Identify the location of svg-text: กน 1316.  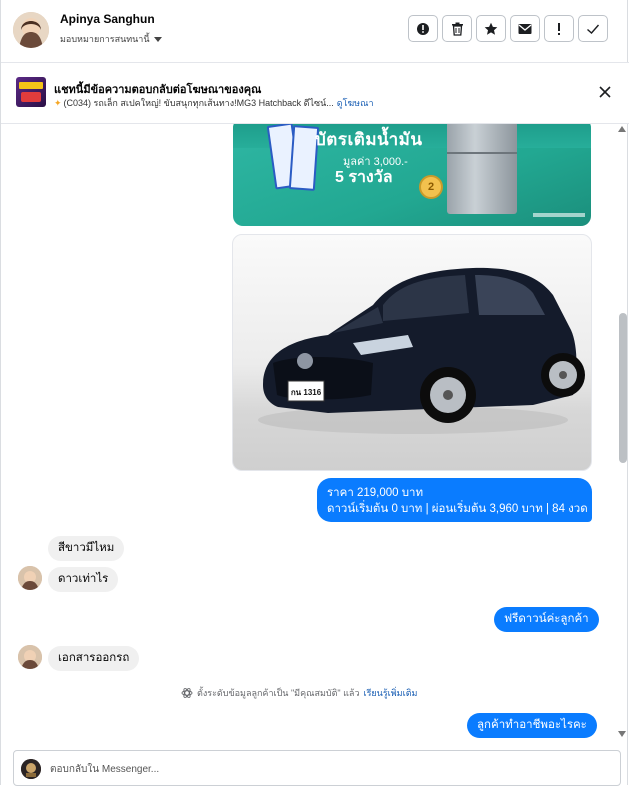
(306, 392).